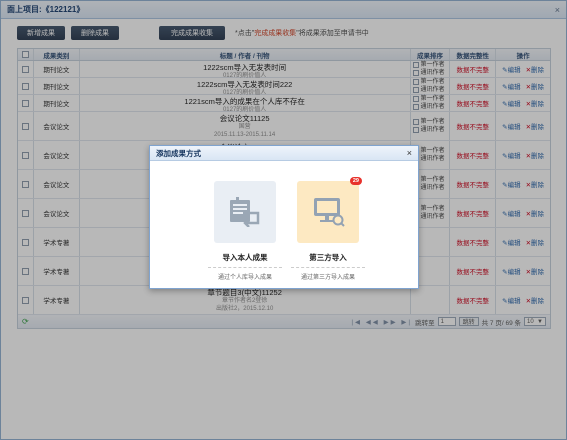 Image resolution: width=567 pixels, height=440 pixels. Describe the element at coordinates (284, 153) in the screenshot. I see `dialog-header: 添加成果方式 ×` at that location.